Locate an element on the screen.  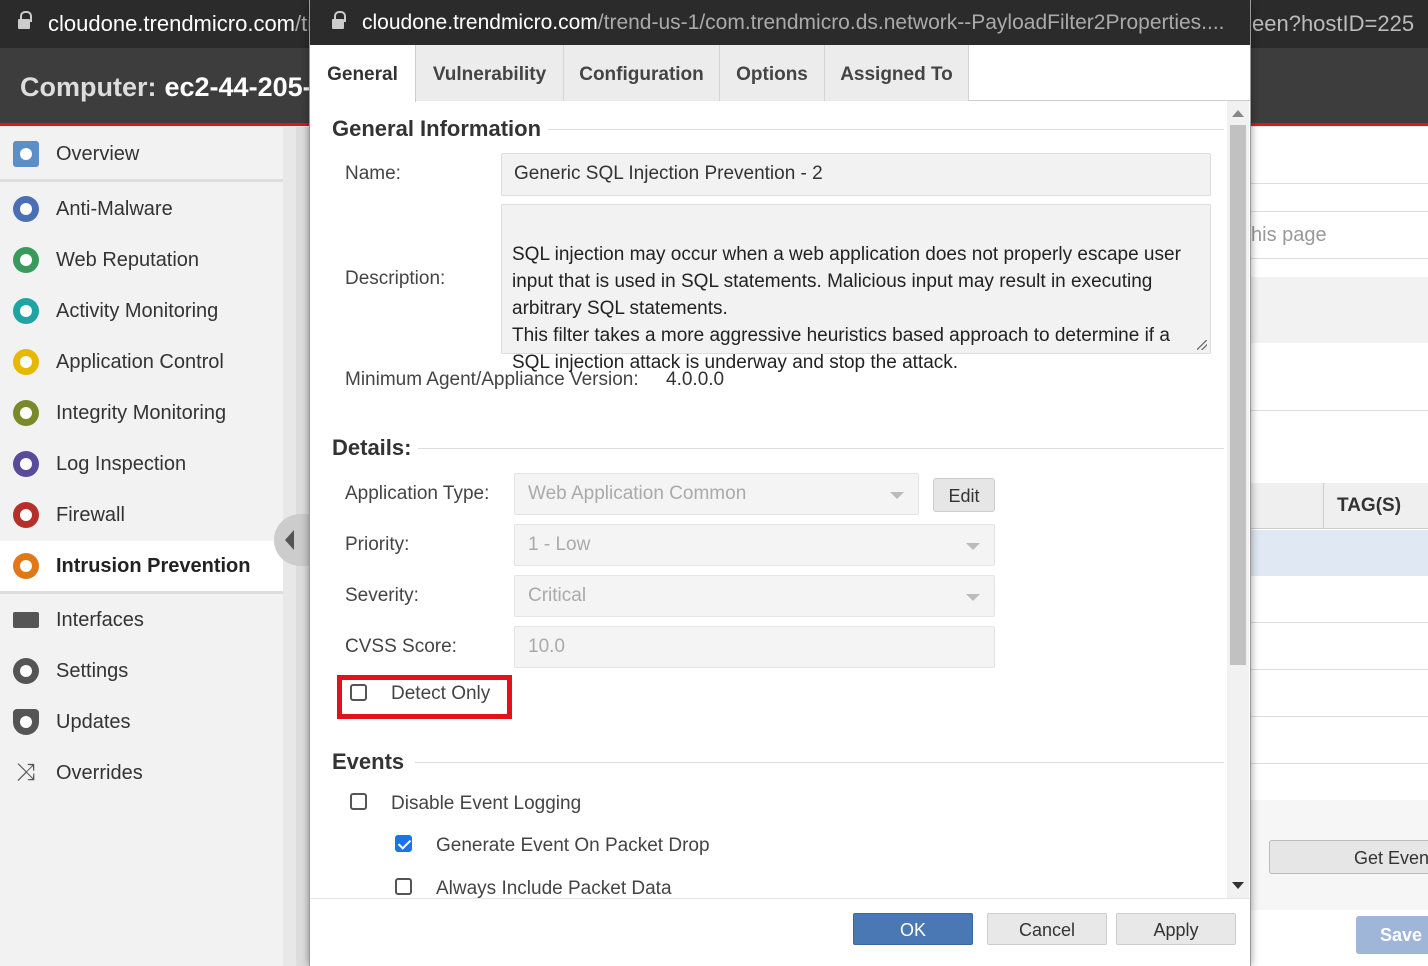
column-header-tags: TAG(S) is located at coordinates (1369, 506).